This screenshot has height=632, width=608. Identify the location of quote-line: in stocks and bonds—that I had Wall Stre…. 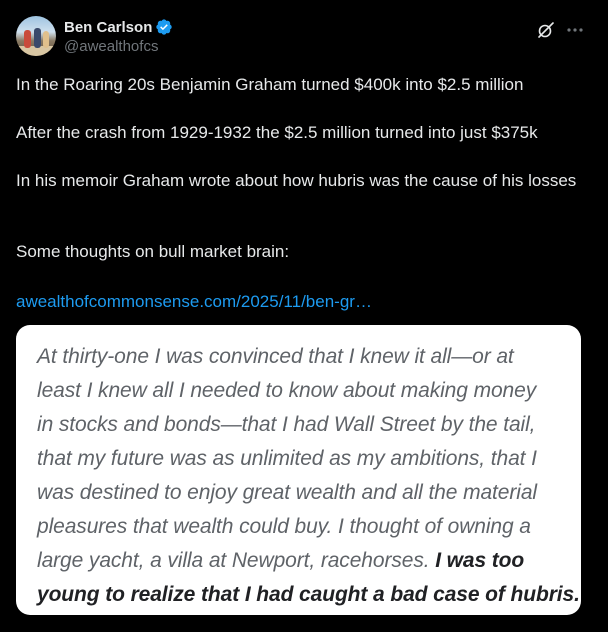
(286, 424).